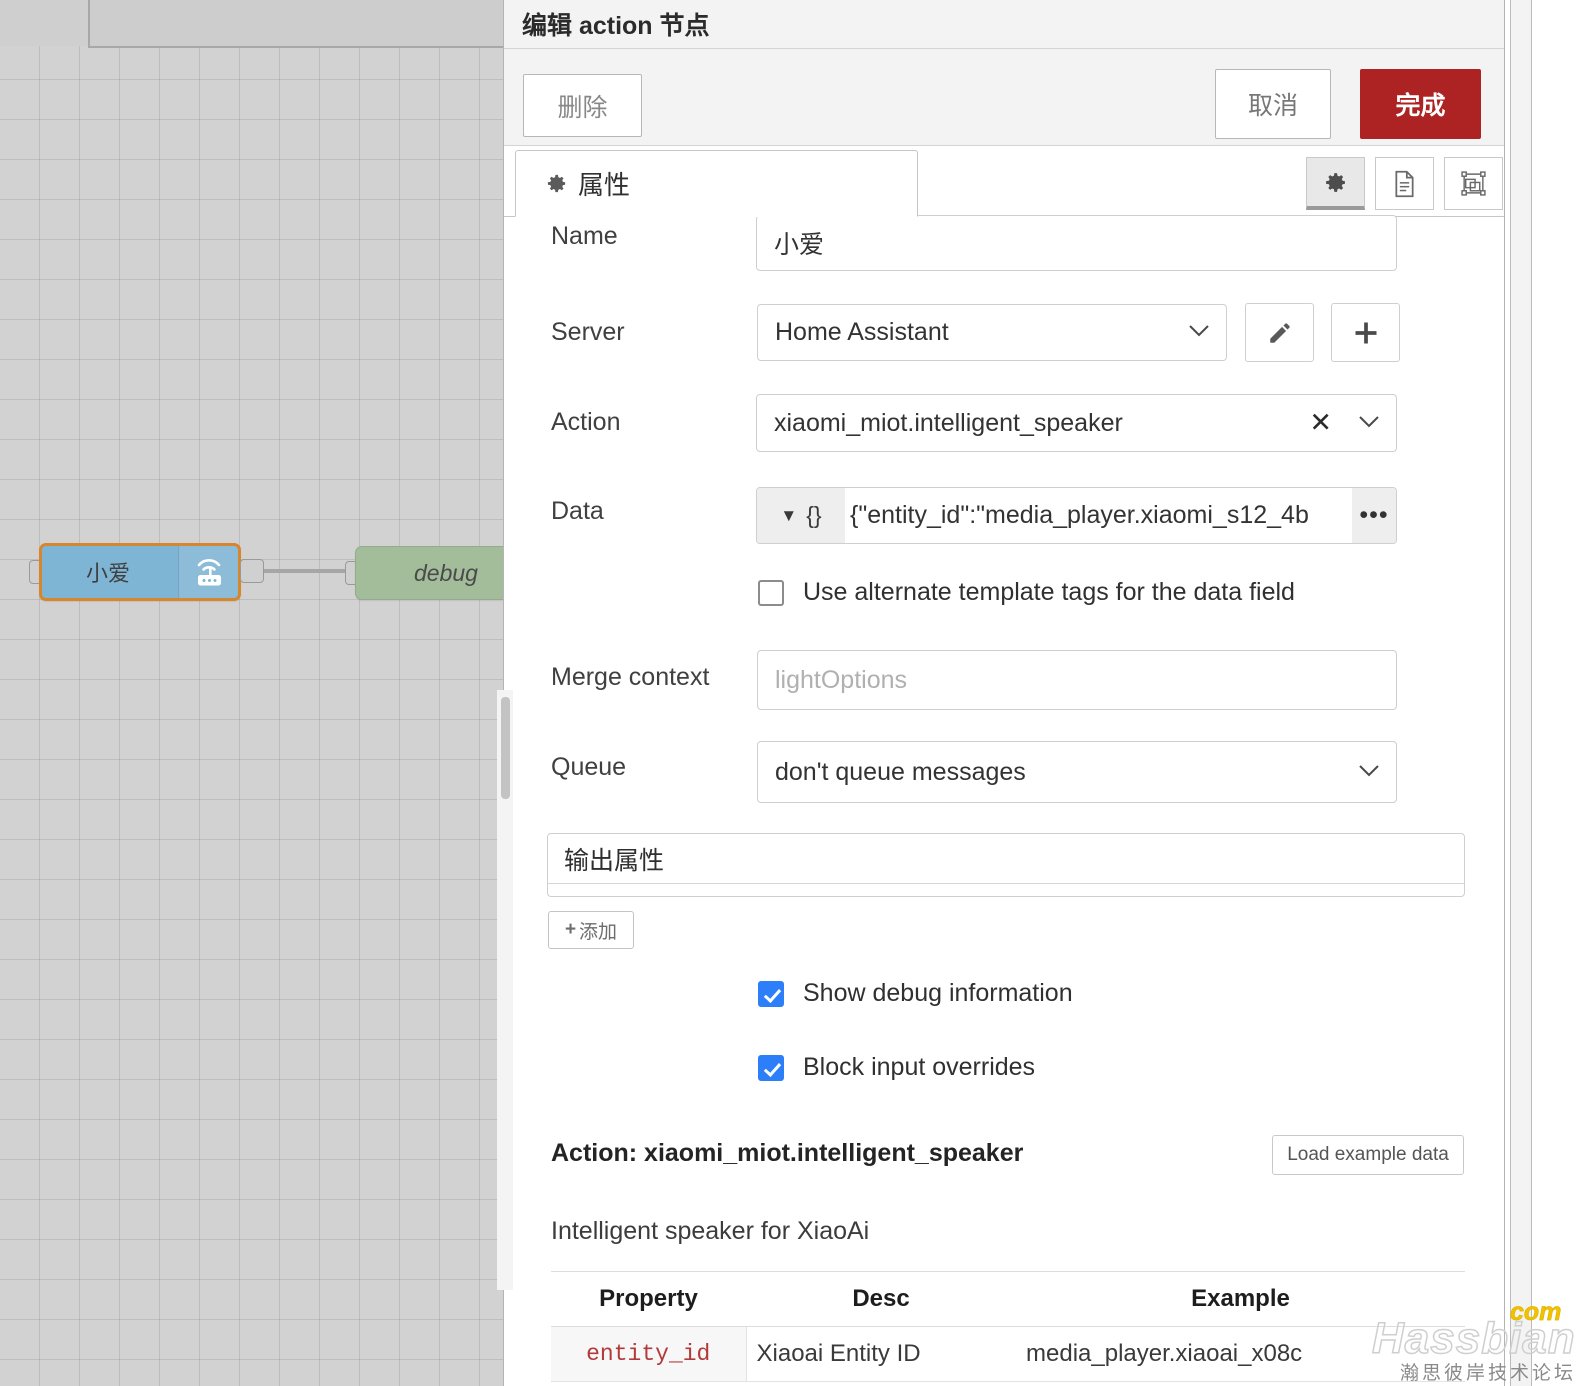 Image resolution: width=1578 pixels, height=1386 pixels. Describe the element at coordinates (787, 1153) in the screenshot. I see `action-info-heading: Action: xiaomi_miot.intelligent_speaker` at that location.